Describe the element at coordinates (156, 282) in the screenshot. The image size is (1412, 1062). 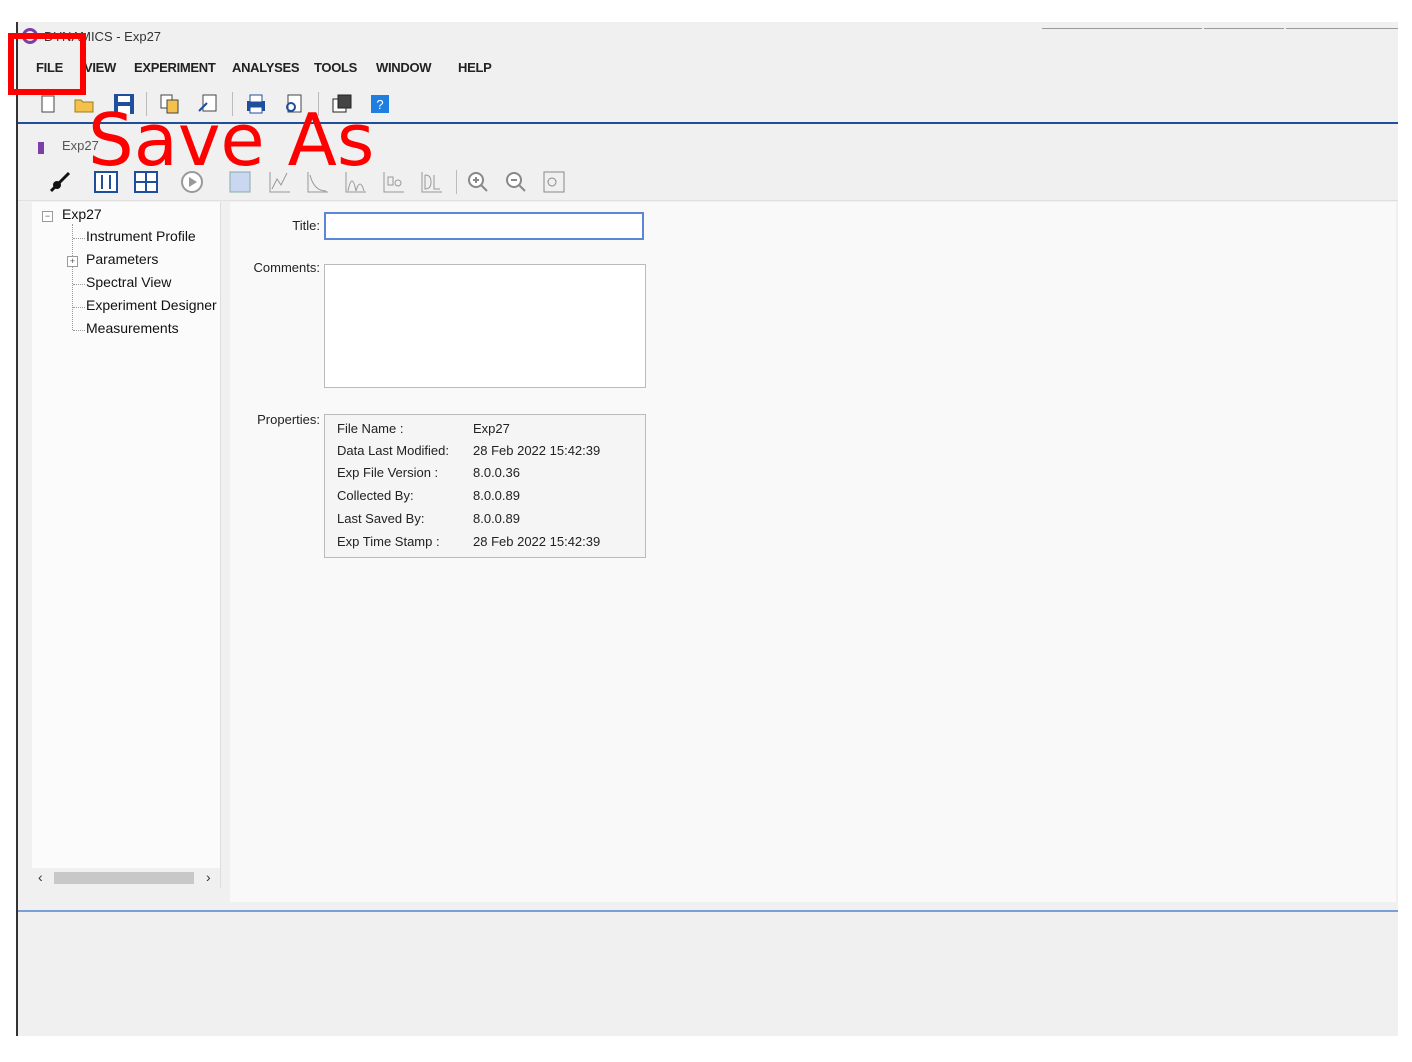
I see `tree-item-spectral-view: Spectral View` at that location.